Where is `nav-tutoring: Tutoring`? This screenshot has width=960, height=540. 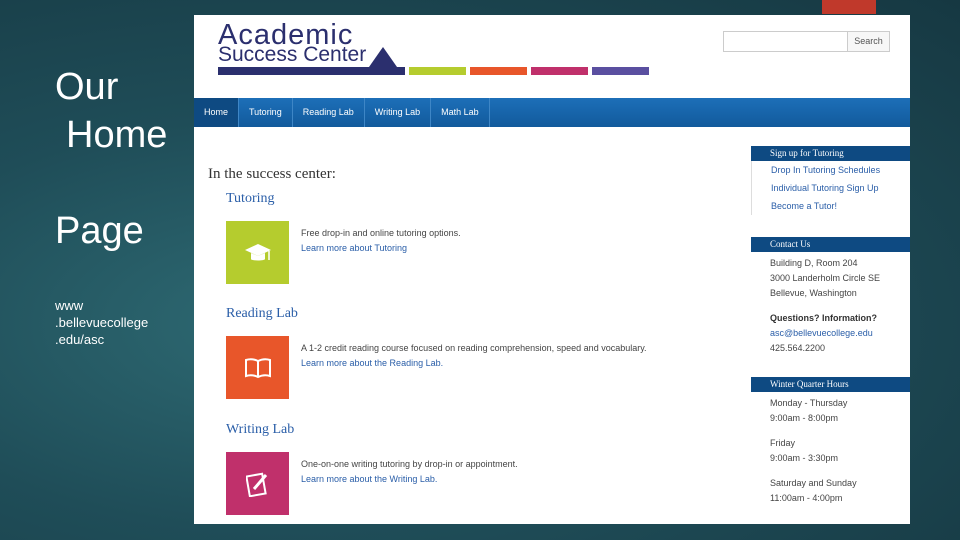
nav-tutoring: Tutoring is located at coordinates (266, 112).